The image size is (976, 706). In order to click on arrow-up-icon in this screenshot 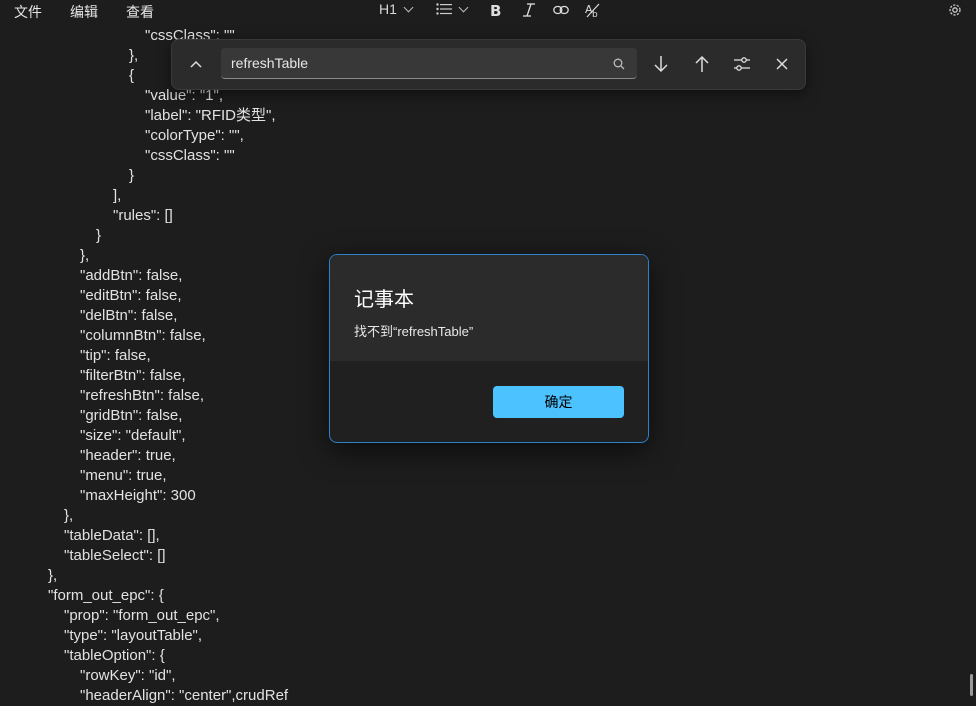, I will do `click(702, 63)`.